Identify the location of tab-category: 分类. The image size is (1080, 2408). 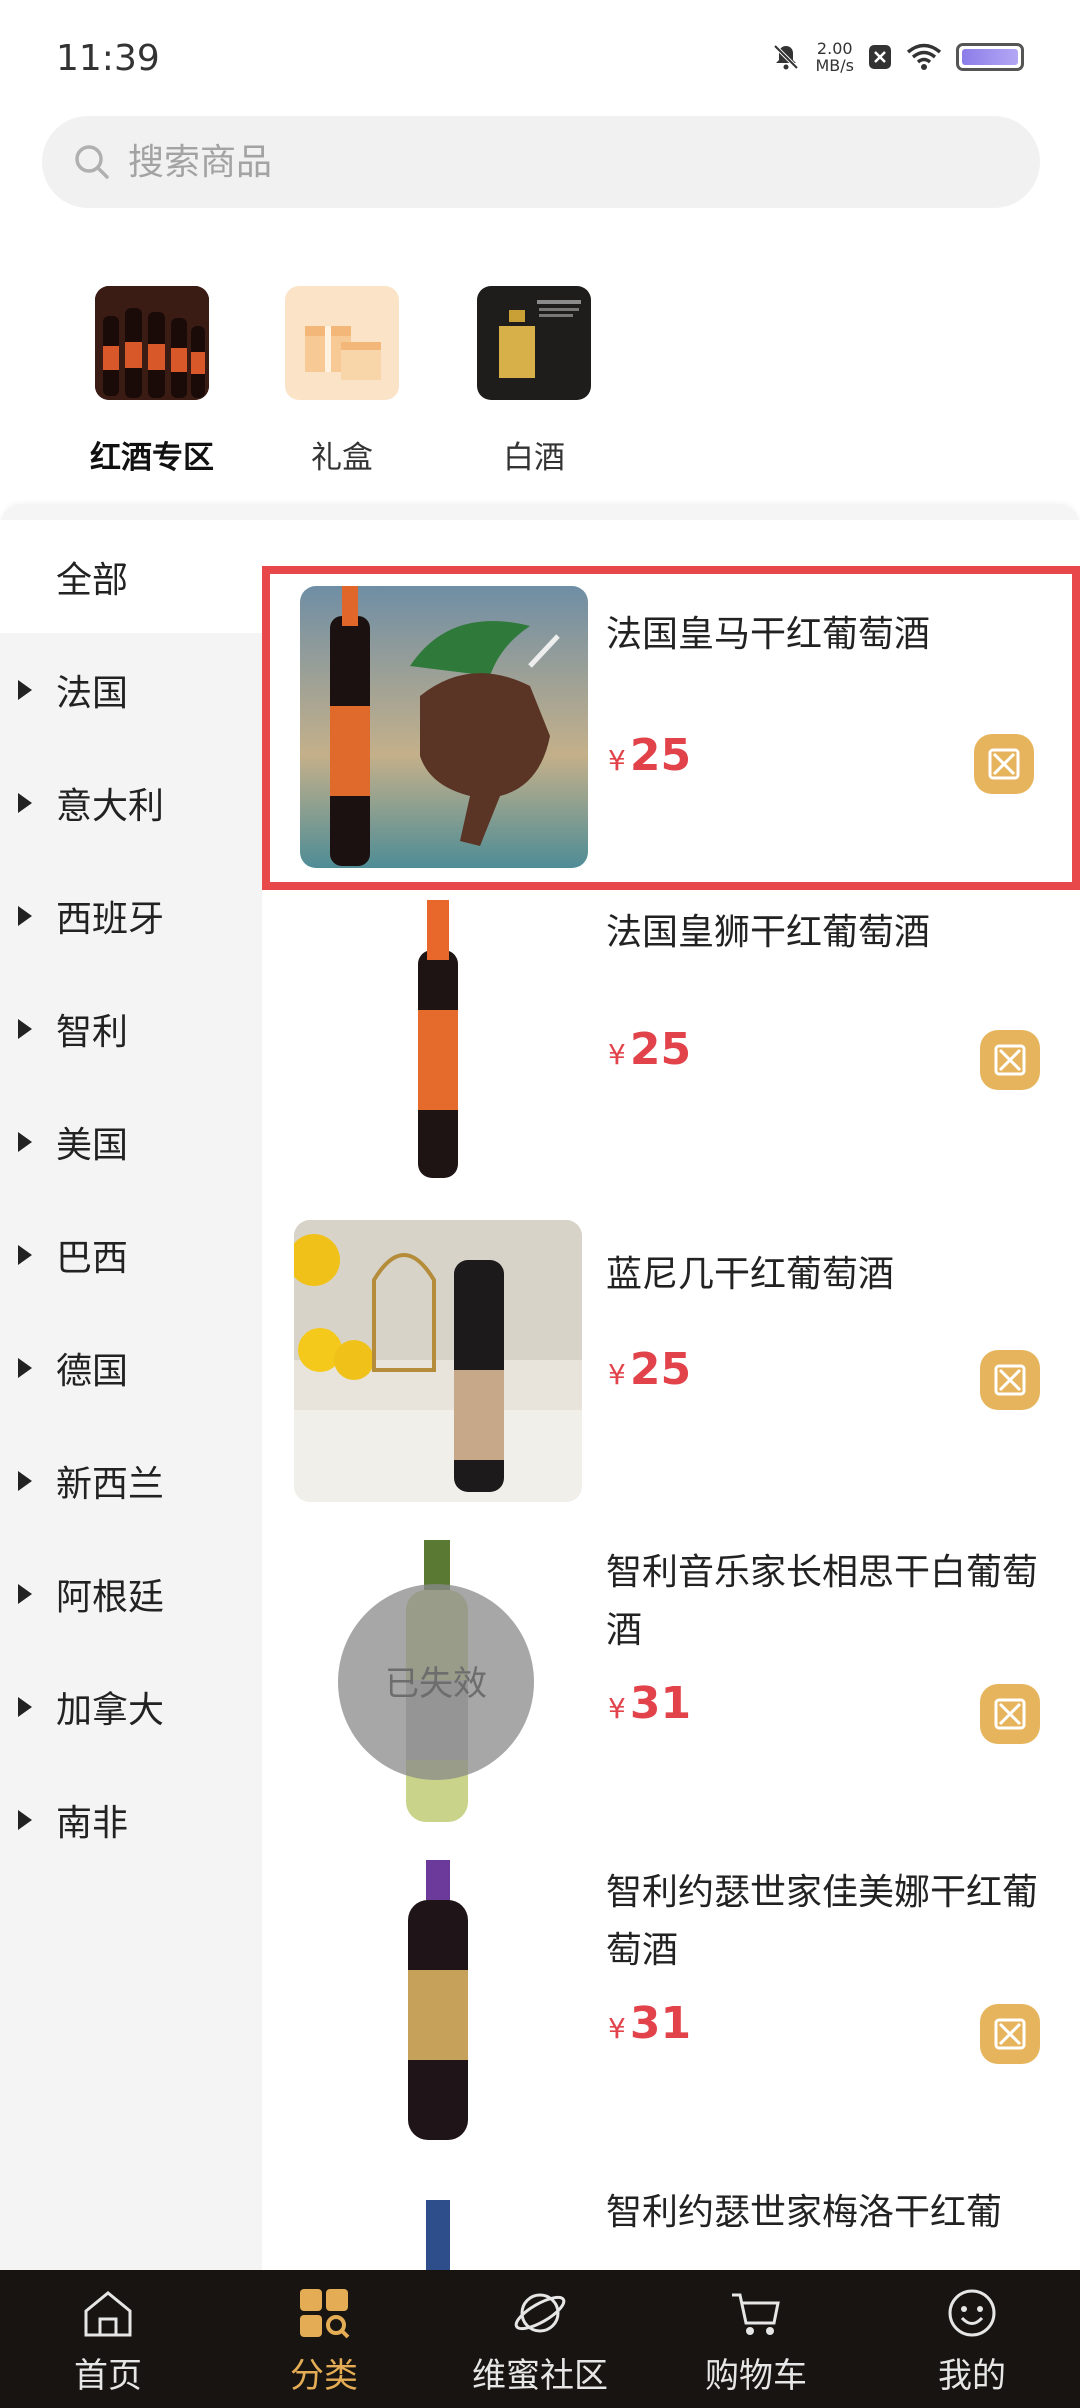
(324, 2339).